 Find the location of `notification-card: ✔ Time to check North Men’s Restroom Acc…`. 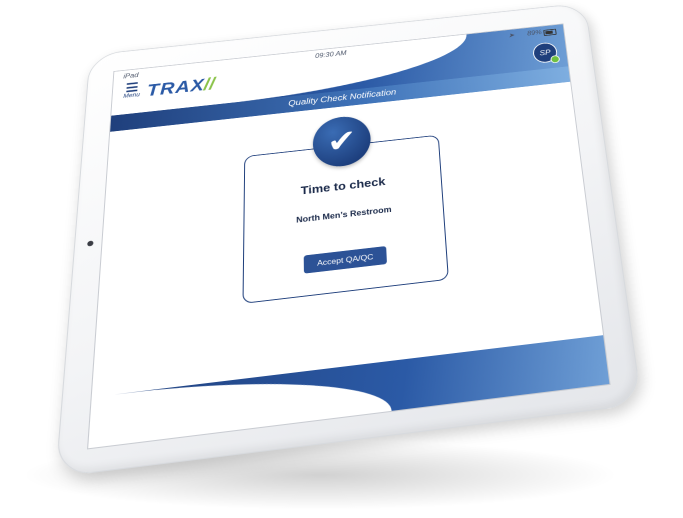

notification-card: ✔ Time to check North Men’s Restroom Acc… is located at coordinates (345, 219).